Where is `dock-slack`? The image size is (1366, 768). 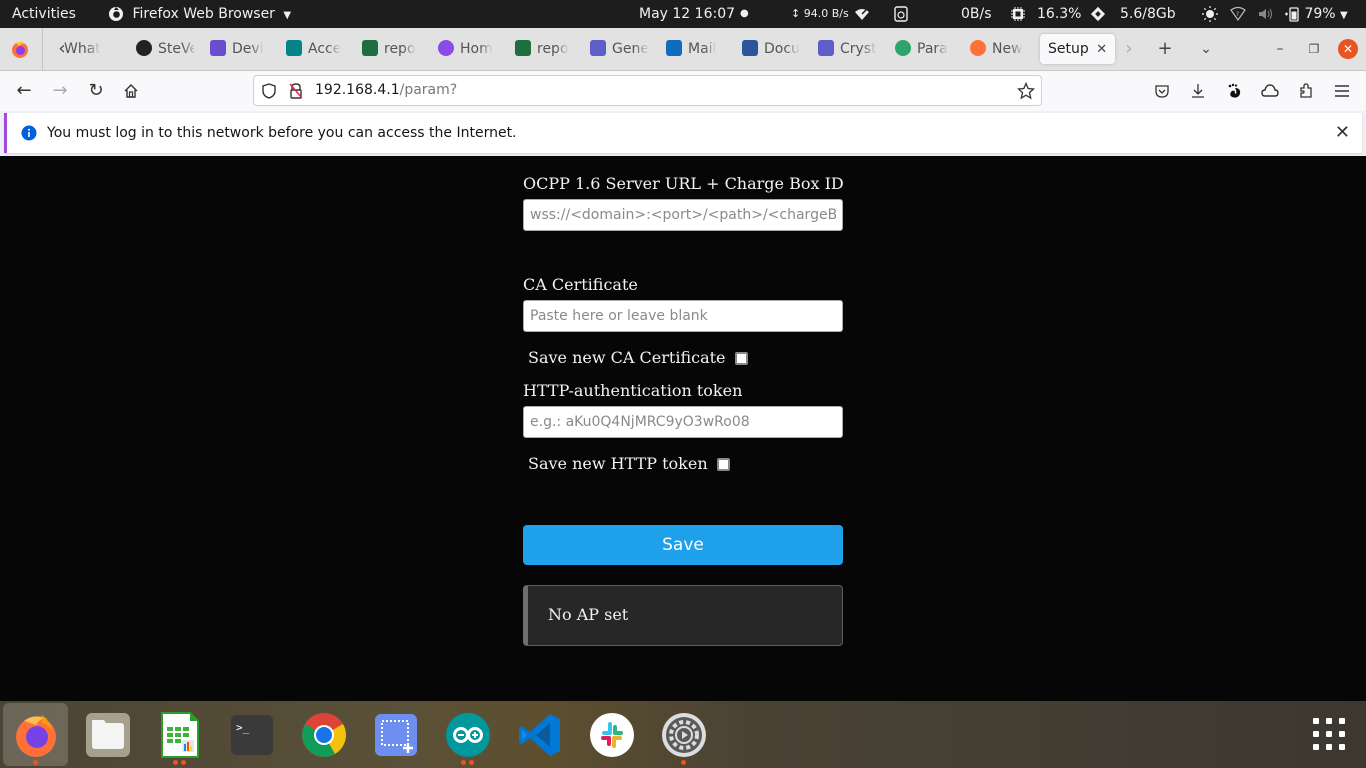 dock-slack is located at coordinates (612, 735).